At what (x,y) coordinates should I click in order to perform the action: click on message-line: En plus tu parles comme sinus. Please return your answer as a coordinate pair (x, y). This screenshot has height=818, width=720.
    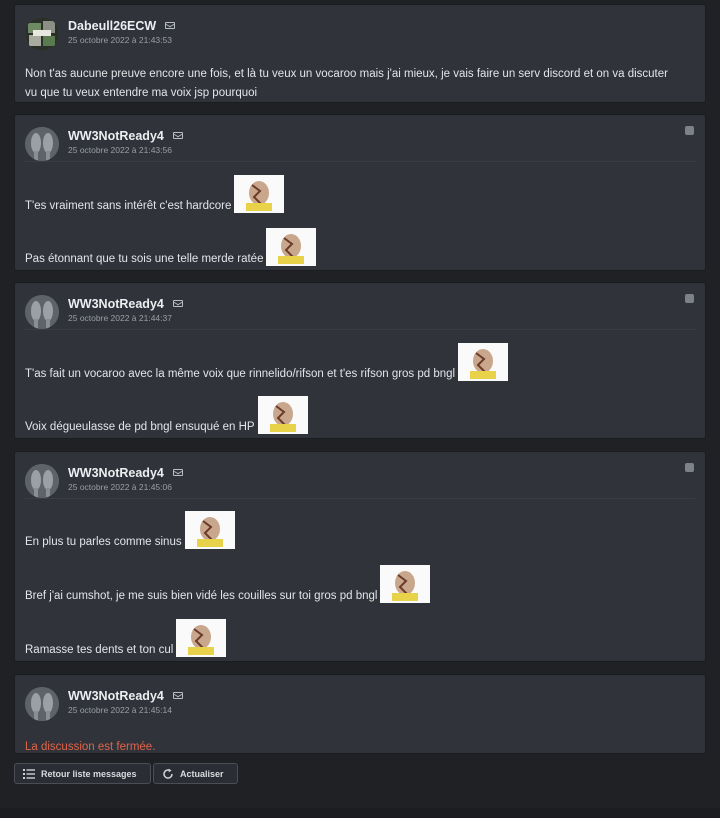
    Looking at the image, I should click on (103, 542).